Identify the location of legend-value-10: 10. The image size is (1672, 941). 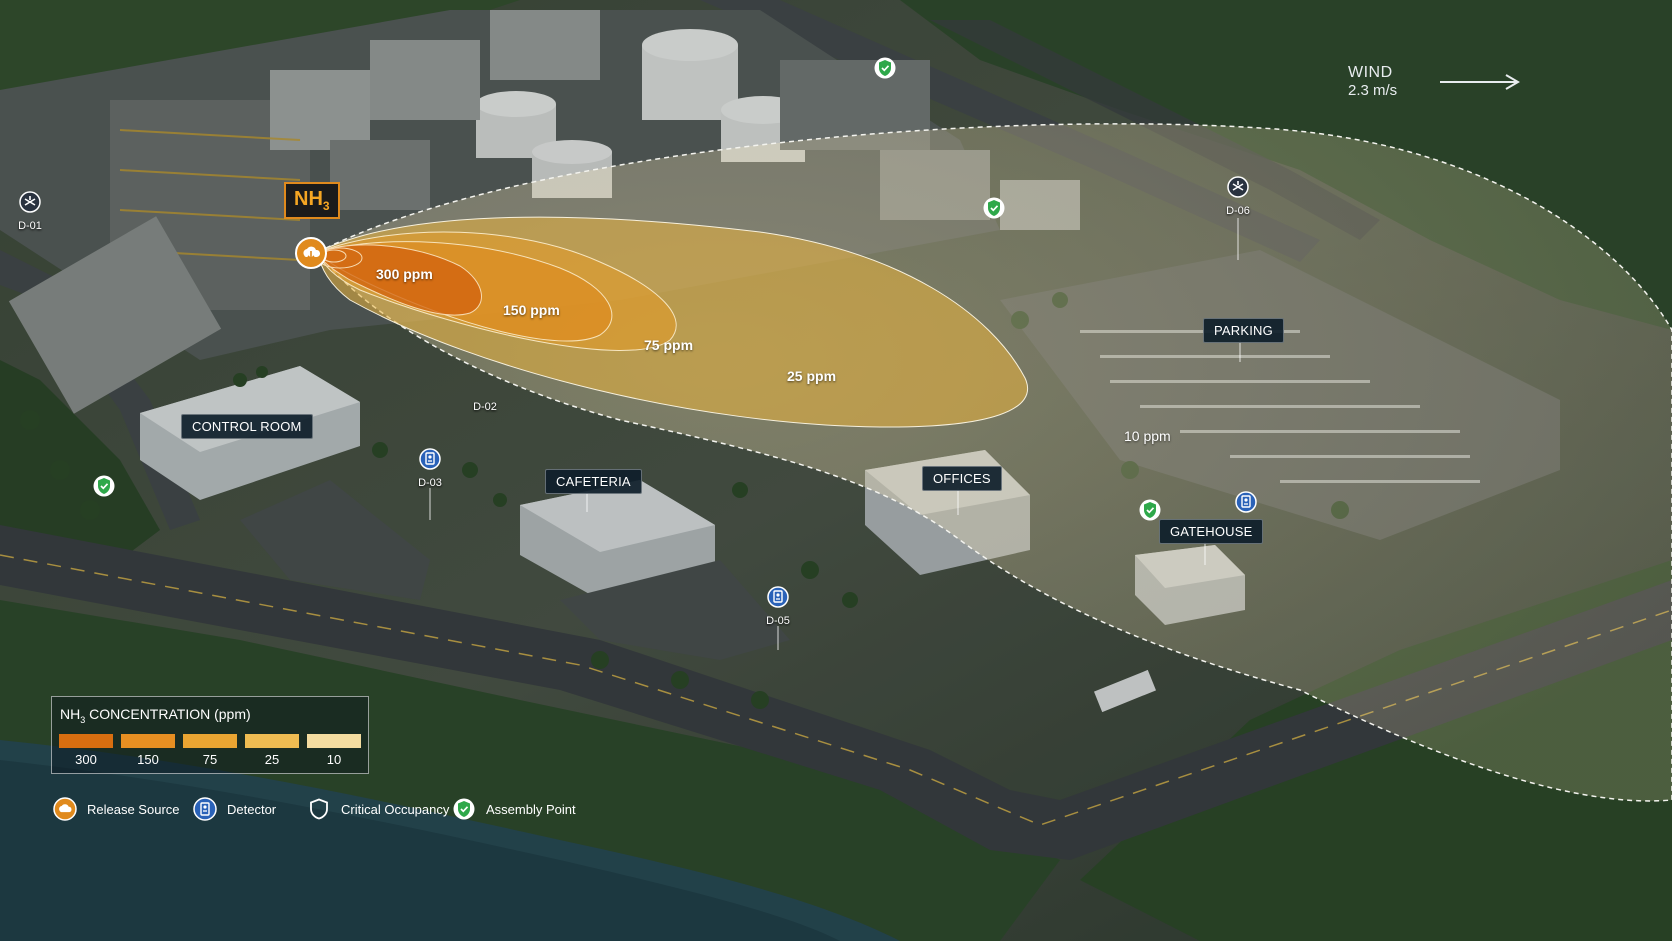
(334, 759).